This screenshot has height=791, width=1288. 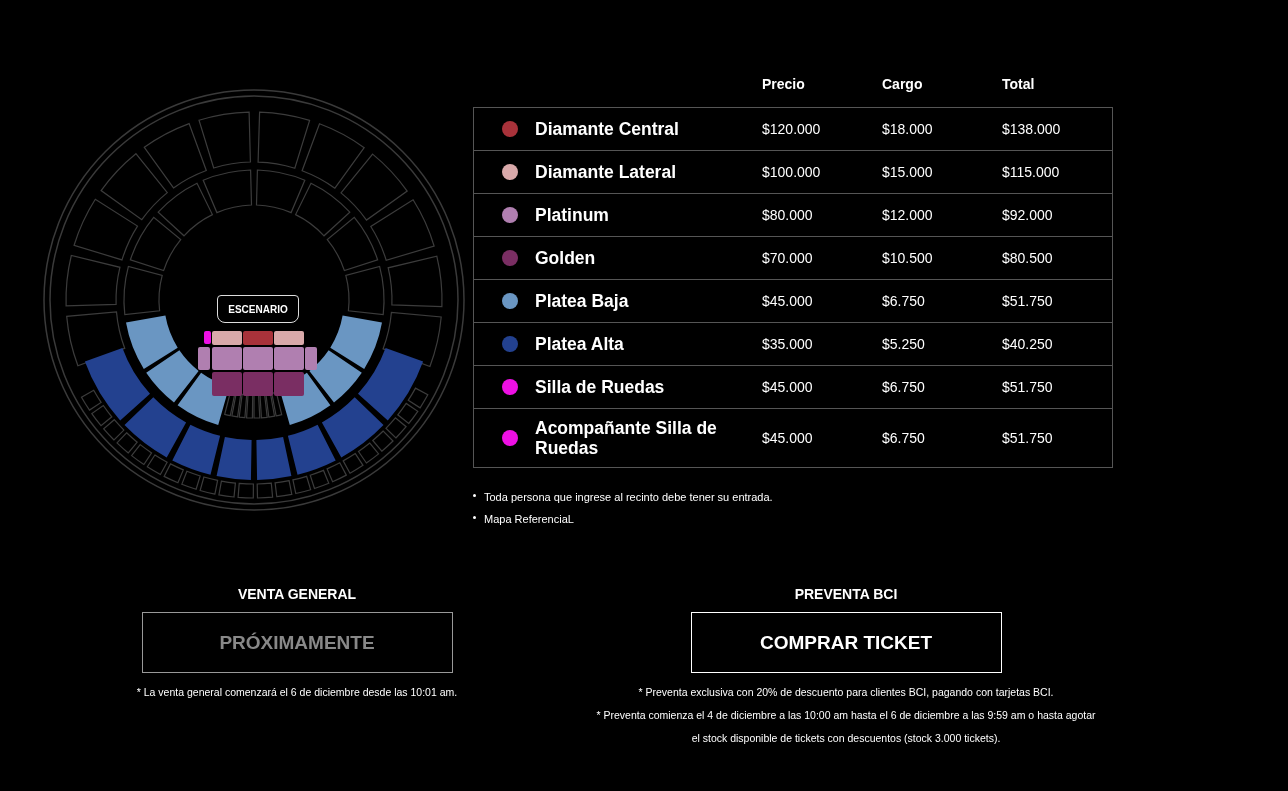 What do you see at coordinates (846, 692) in the screenshot?
I see `sale-note: * Preventa exclusiva con 20% de descuento para clientes BCI, pagando con tarjetas BCI.` at bounding box center [846, 692].